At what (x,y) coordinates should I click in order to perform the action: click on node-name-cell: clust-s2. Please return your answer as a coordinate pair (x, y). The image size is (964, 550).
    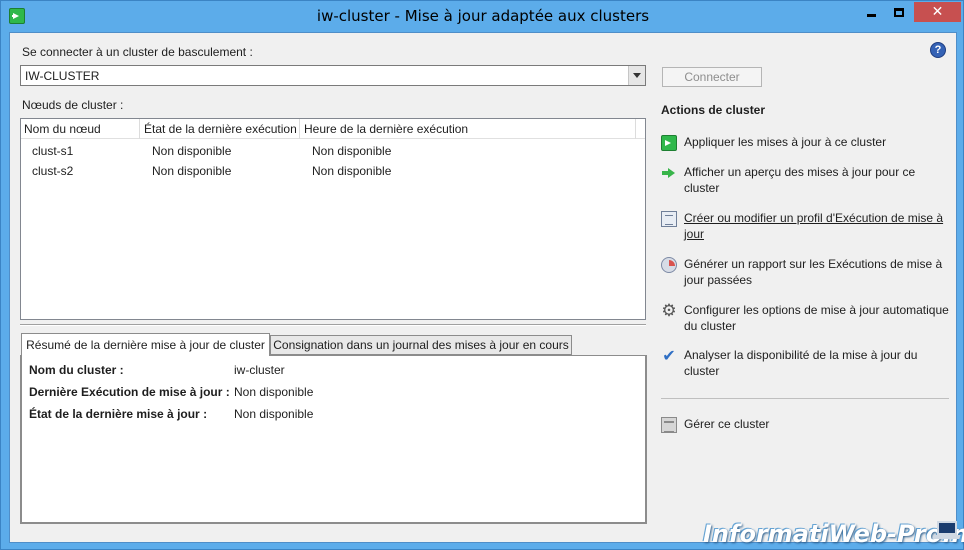
    Looking at the image, I should click on (53, 171).